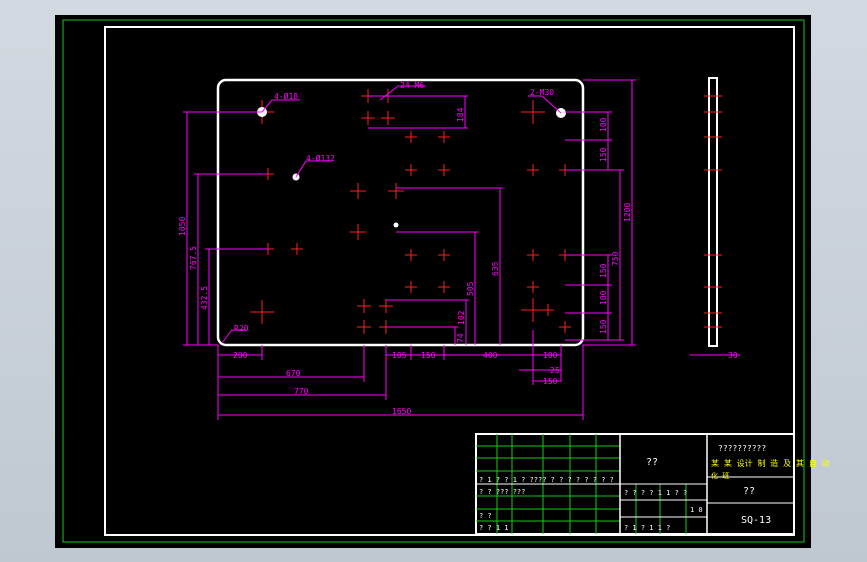 The image size is (867, 562). I want to click on dim-1050: 1050, so click(182, 226).